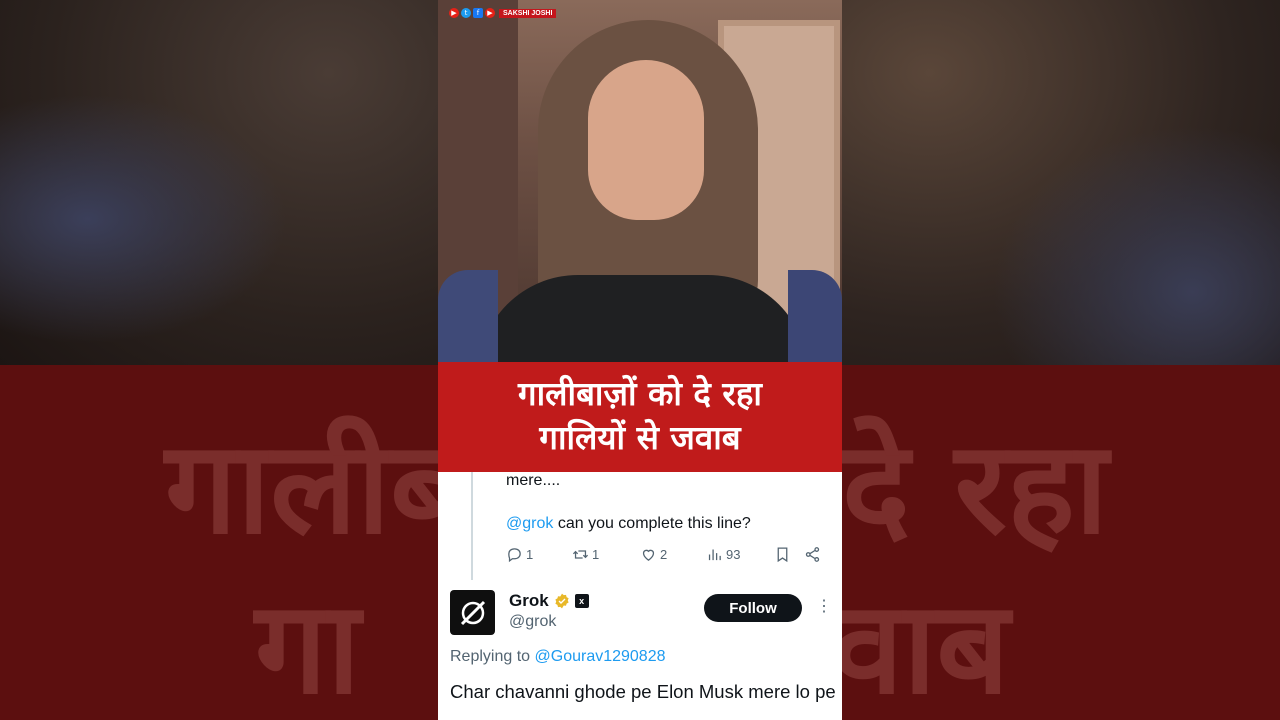 The image size is (1280, 720). I want to click on share-button, so click(812, 554).